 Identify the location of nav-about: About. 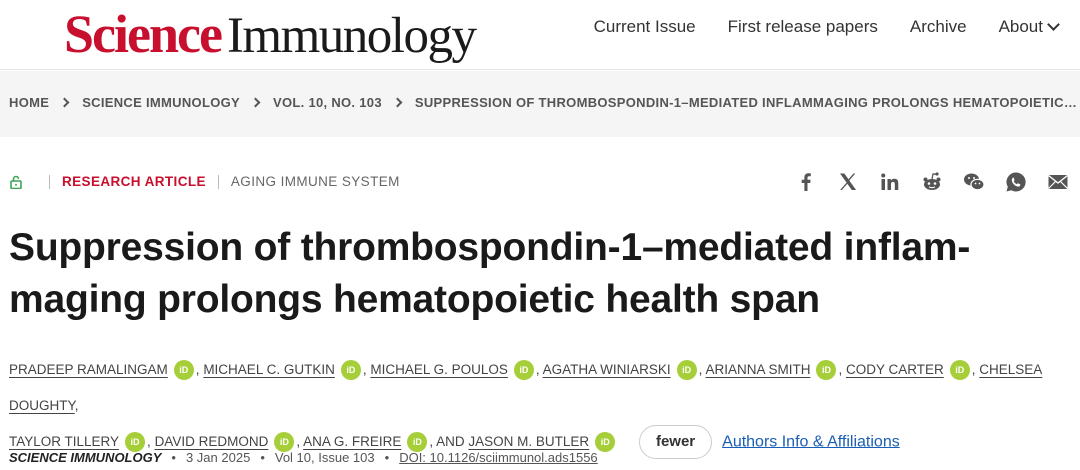
(1029, 27).